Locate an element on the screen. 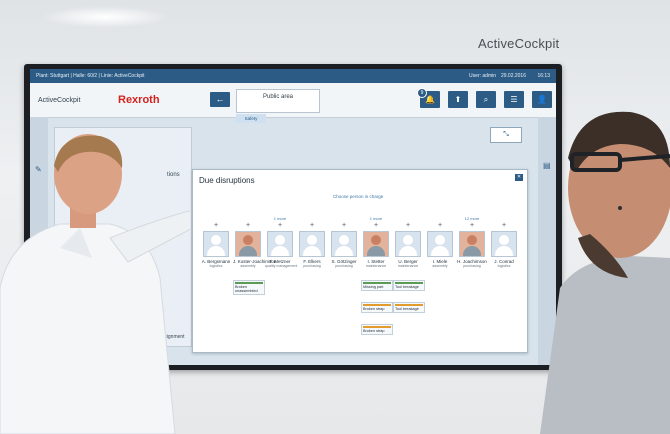 The width and height of the screenshot is (670, 434). user-label: User: admin is located at coordinates (482, 76).